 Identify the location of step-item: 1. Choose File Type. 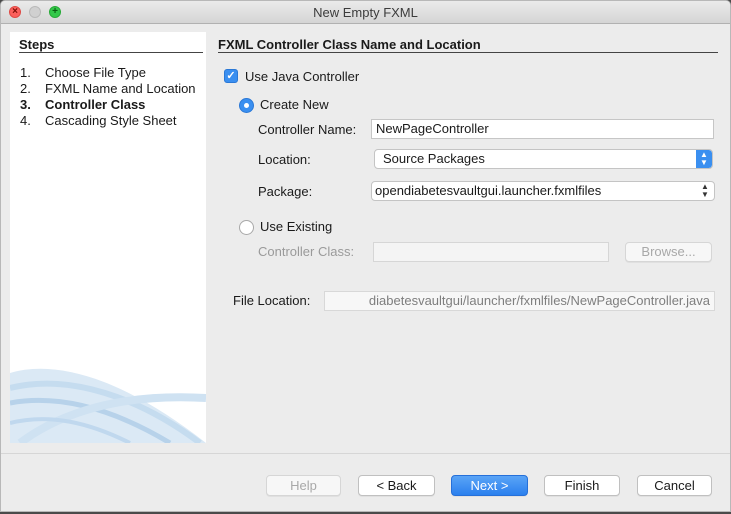
(110, 73).